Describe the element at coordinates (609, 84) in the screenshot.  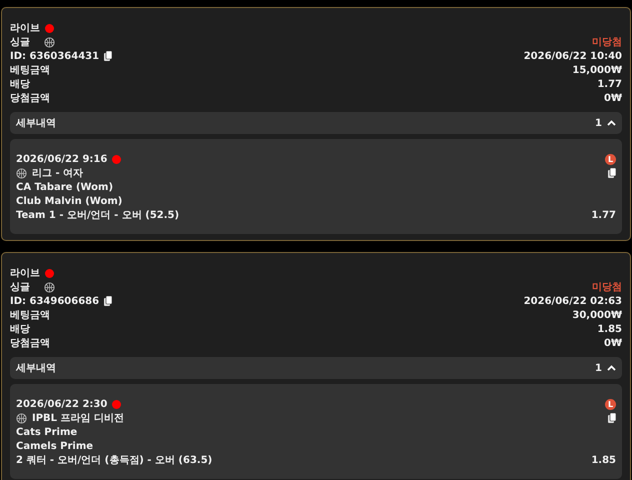
I see `field-value: 1.77` at that location.